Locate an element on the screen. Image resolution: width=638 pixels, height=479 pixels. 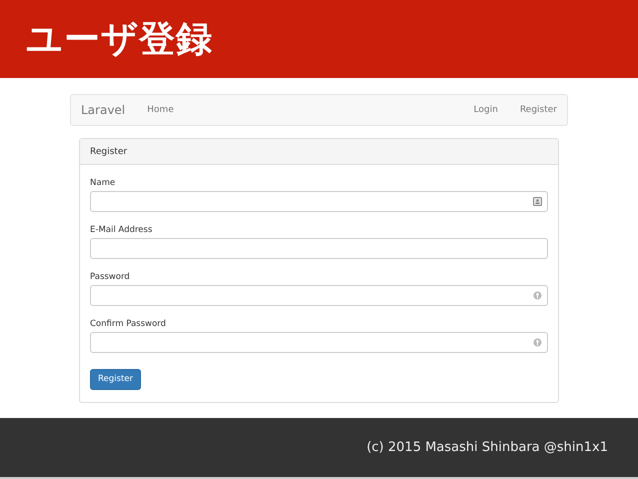
register-button: Register is located at coordinates (115, 379).